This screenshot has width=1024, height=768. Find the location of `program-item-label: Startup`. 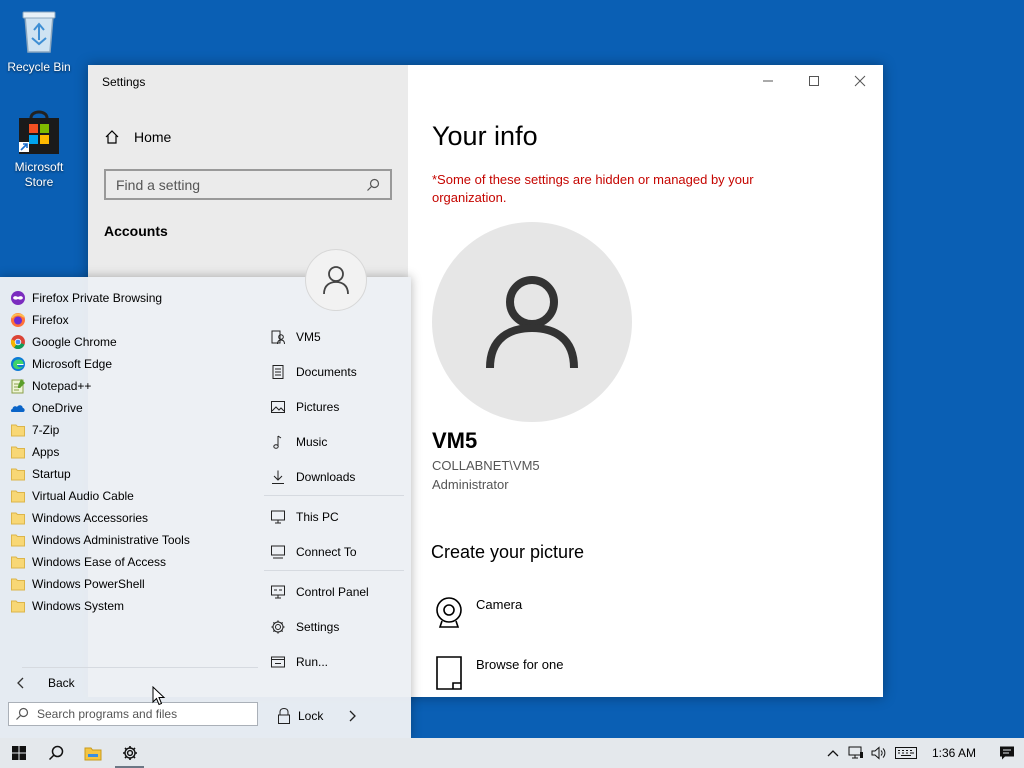

program-item-label: Startup is located at coordinates (51, 474).